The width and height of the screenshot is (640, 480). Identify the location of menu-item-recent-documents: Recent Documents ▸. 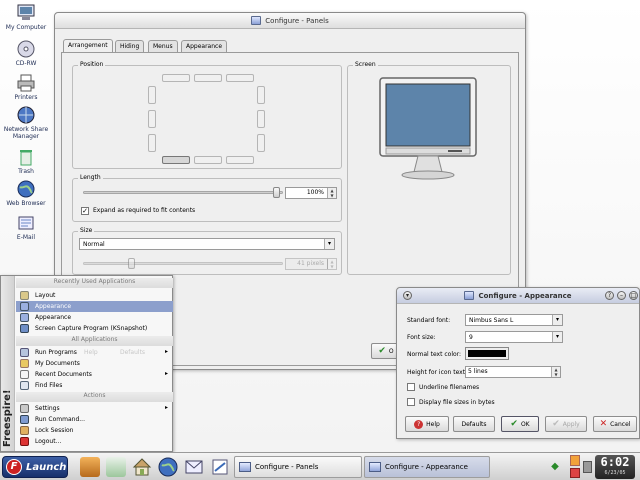
(94, 374).